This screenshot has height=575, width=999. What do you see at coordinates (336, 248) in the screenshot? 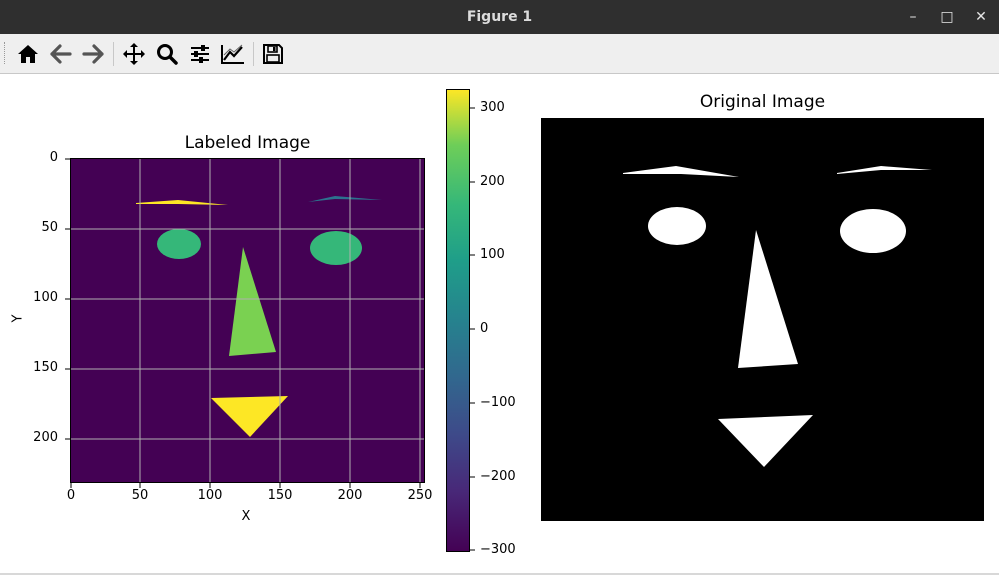
I see `right-eye-region` at bounding box center [336, 248].